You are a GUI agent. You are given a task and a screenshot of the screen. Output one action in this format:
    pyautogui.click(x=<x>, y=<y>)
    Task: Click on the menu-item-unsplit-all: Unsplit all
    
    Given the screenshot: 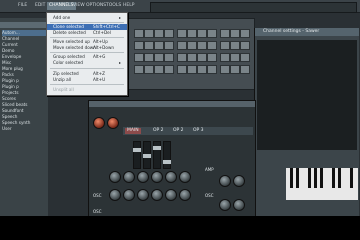 What is the action you would take?
    pyautogui.click(x=87, y=90)
    